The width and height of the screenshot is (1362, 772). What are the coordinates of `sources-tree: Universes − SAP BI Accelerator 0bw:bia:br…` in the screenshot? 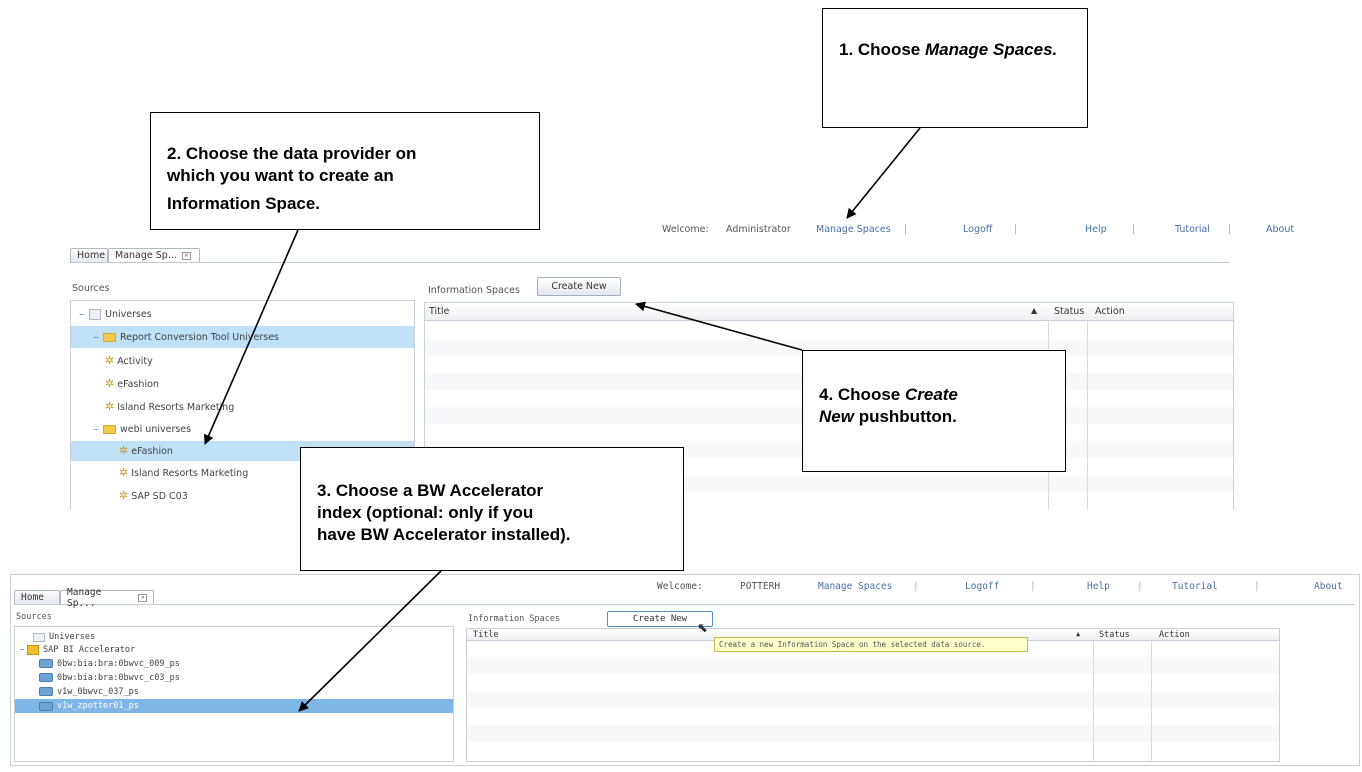 It's located at (234, 694).